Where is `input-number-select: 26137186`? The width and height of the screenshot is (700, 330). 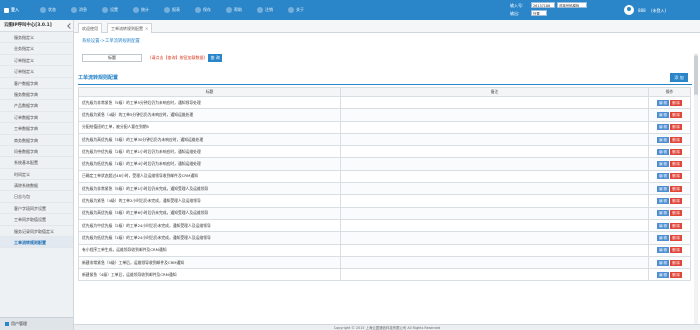 input-number-select: 26137186 is located at coordinates (543, 5).